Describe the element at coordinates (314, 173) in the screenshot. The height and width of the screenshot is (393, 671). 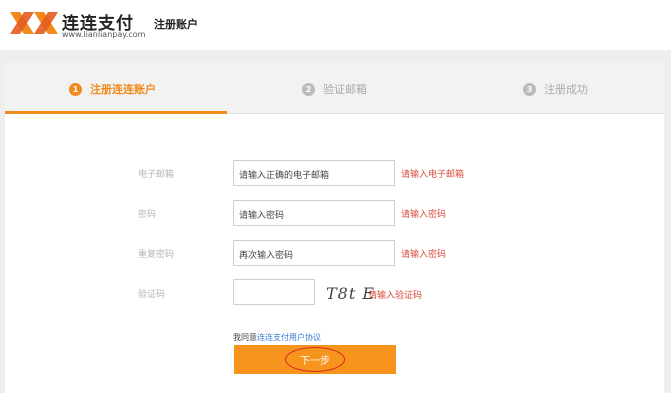
I see `email-field: 请输入正确的电子邮箱` at that location.